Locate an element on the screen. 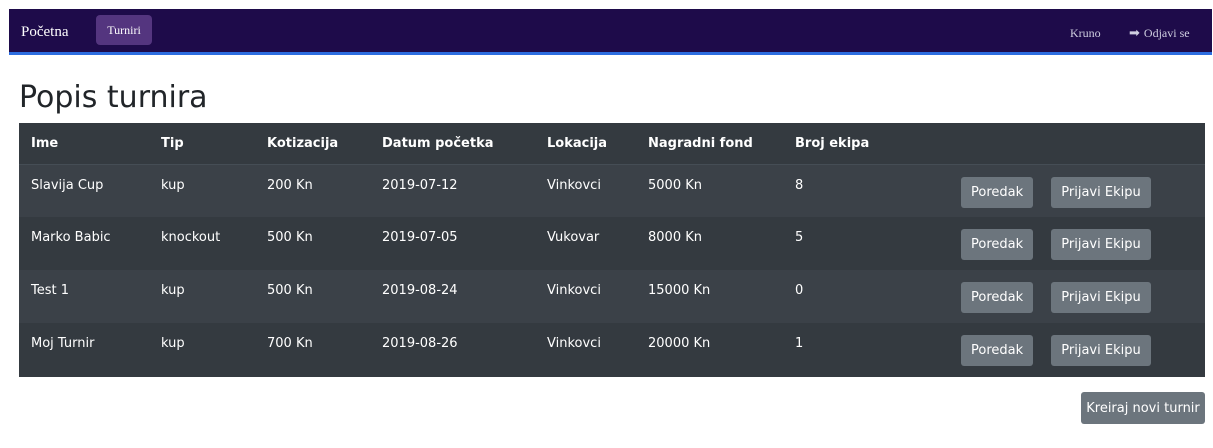  cell-ime: Test 1 is located at coordinates (50, 290).